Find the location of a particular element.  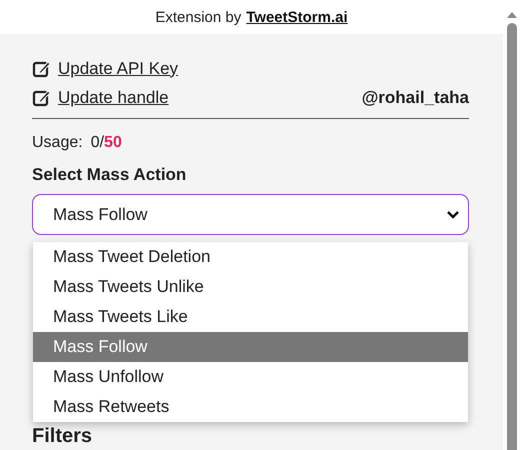

dropdown-option: Mass Retweets is located at coordinates (250, 407).